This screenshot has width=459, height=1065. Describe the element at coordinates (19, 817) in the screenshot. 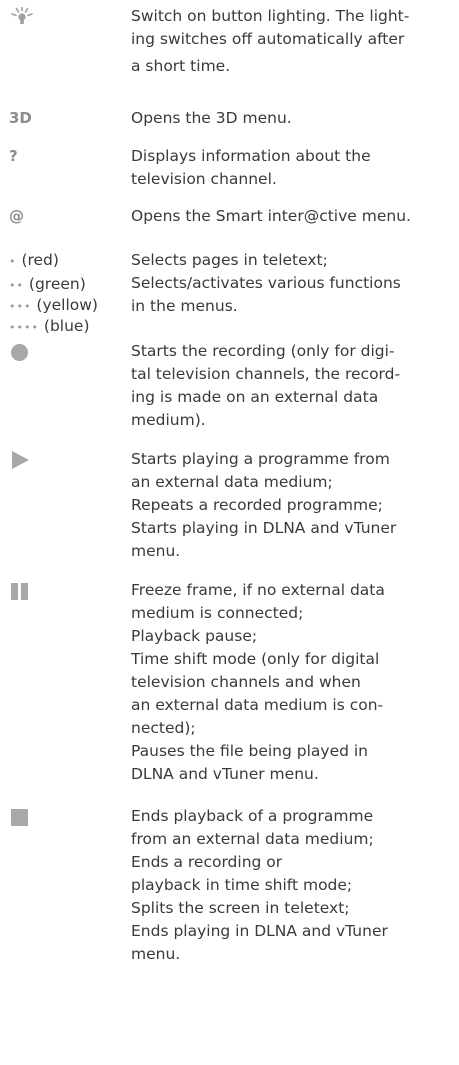

I see `stop-icon` at that location.